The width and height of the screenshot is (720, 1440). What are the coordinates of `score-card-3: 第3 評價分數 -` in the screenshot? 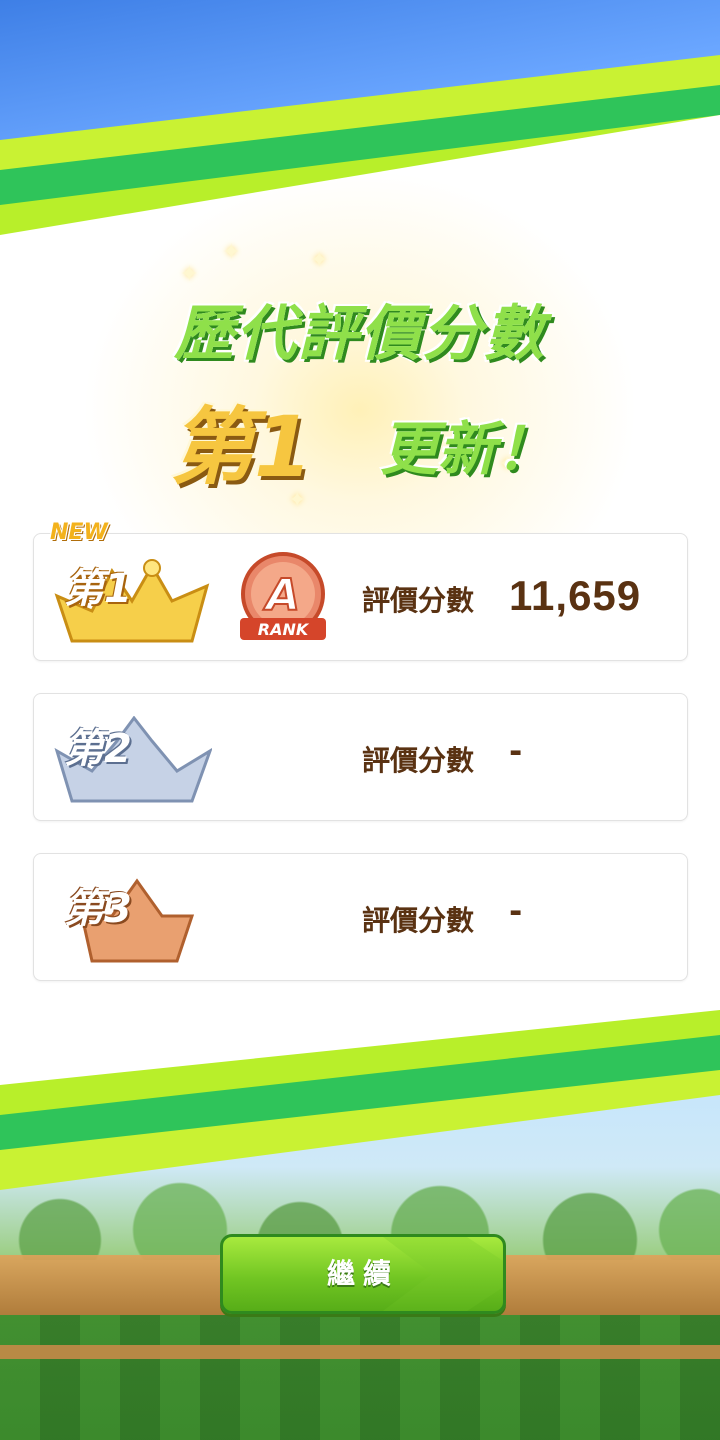 It's located at (360, 917).